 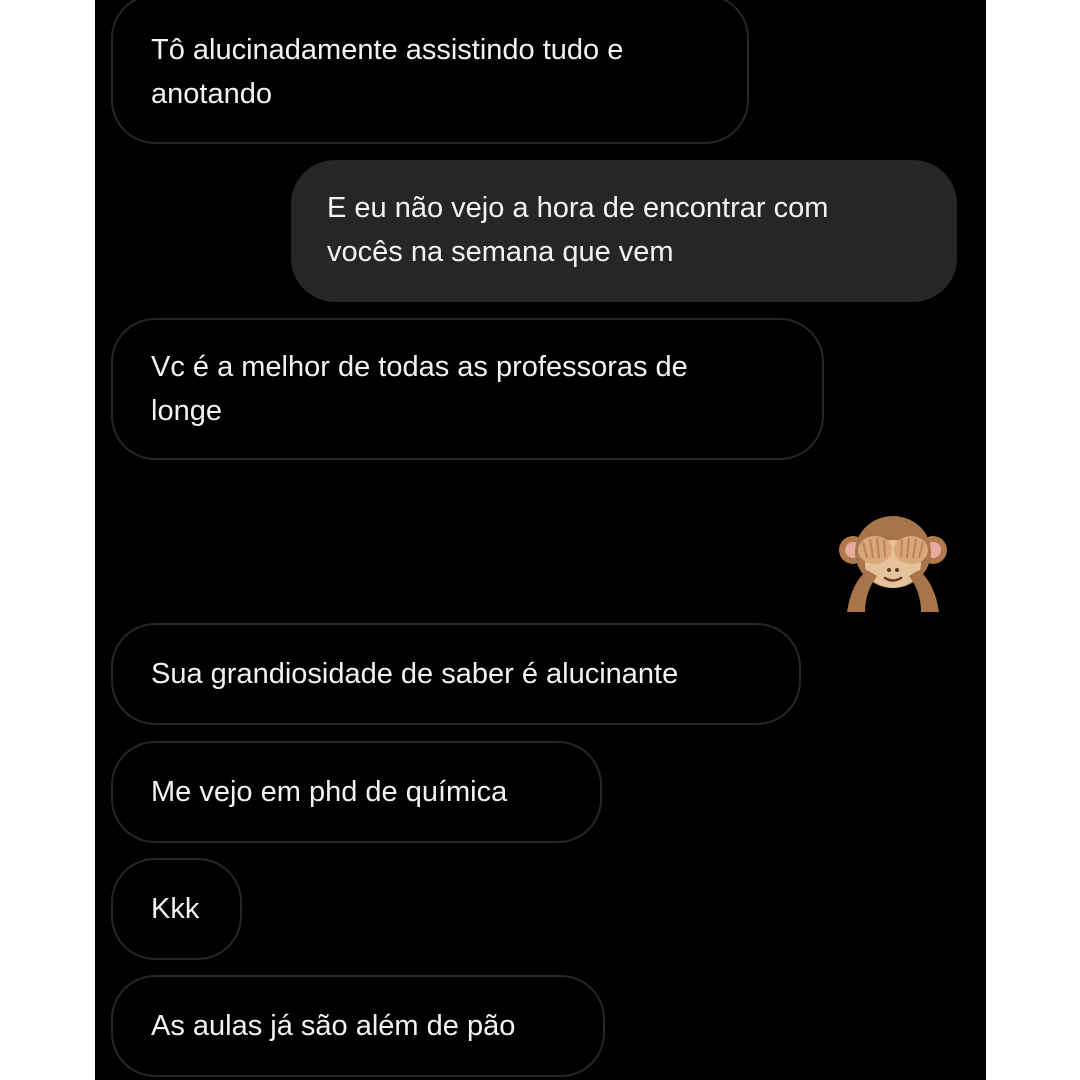 What do you see at coordinates (456, 674) in the screenshot?
I see `message-received: Sua grandiosidade de saber é alucinante` at bounding box center [456, 674].